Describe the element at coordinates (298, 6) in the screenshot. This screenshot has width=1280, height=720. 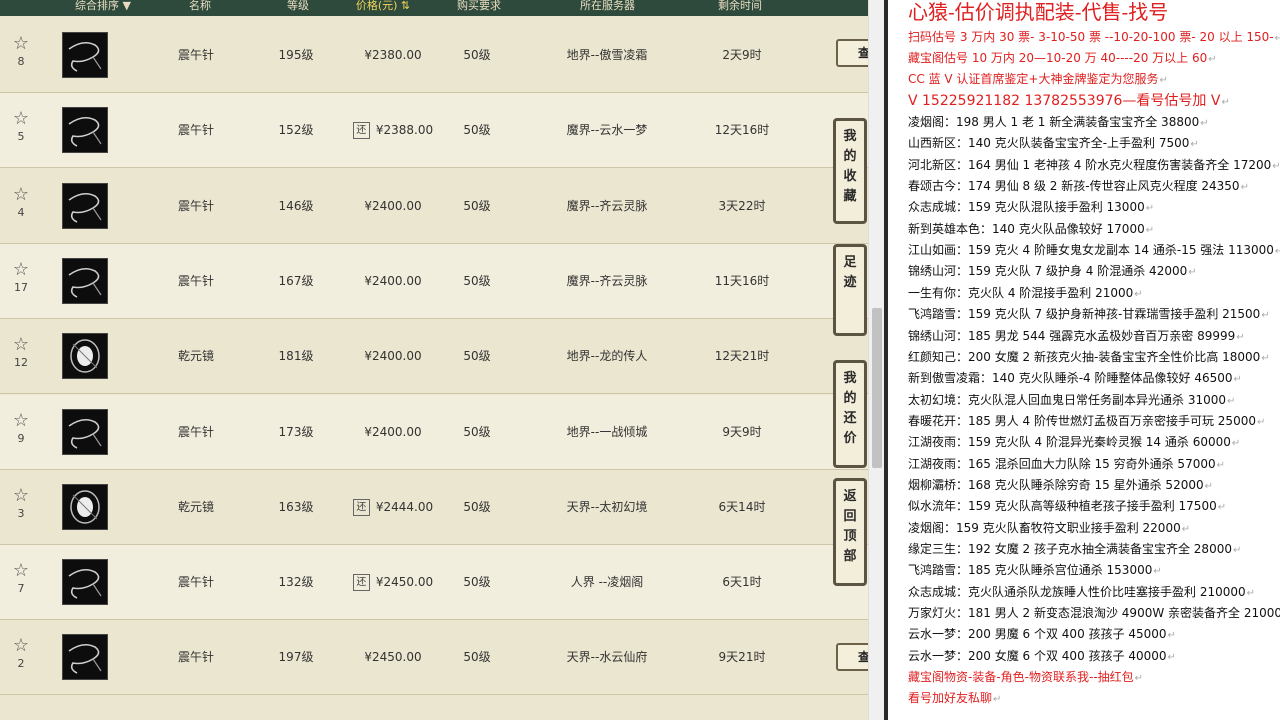
I see `column-header: 等级` at that location.